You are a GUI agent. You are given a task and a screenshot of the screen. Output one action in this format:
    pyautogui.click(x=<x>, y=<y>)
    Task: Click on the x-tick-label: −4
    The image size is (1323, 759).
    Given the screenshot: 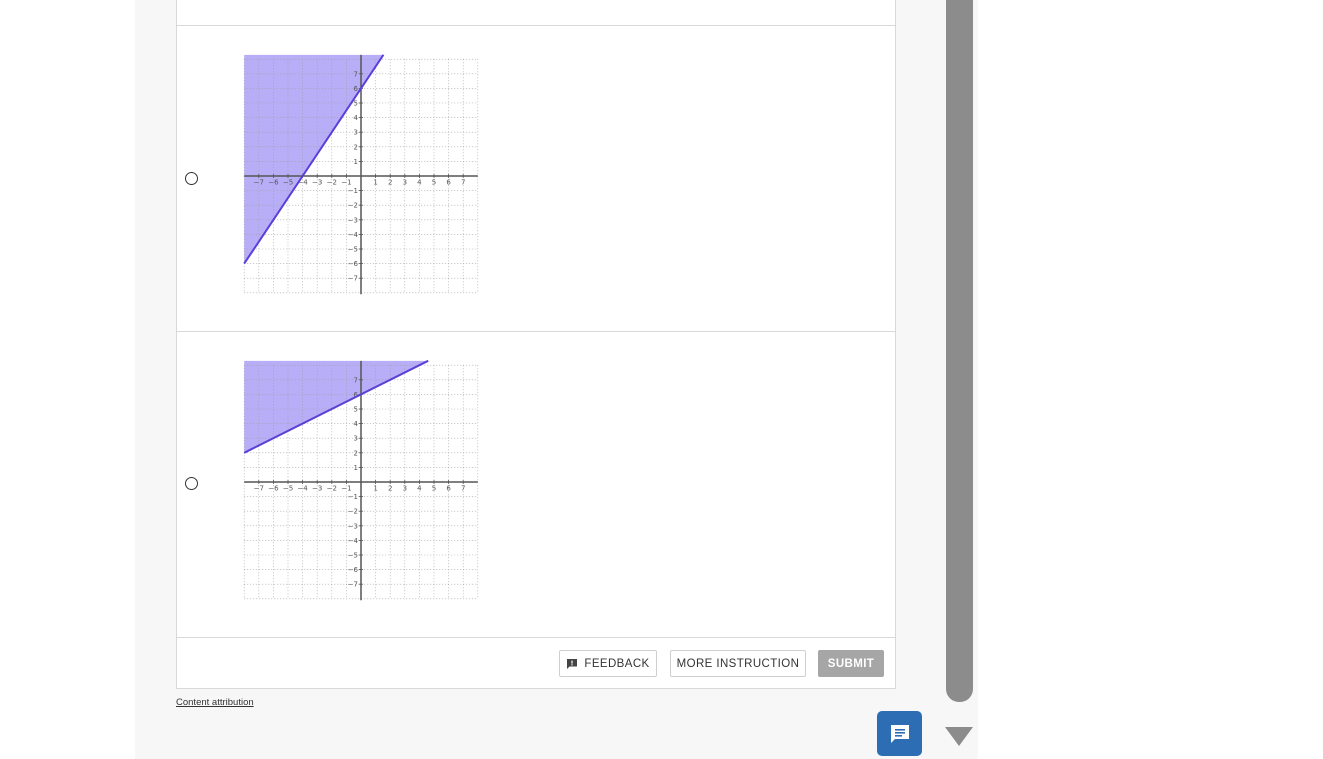 What is the action you would take?
    pyautogui.click(x=302, y=489)
    